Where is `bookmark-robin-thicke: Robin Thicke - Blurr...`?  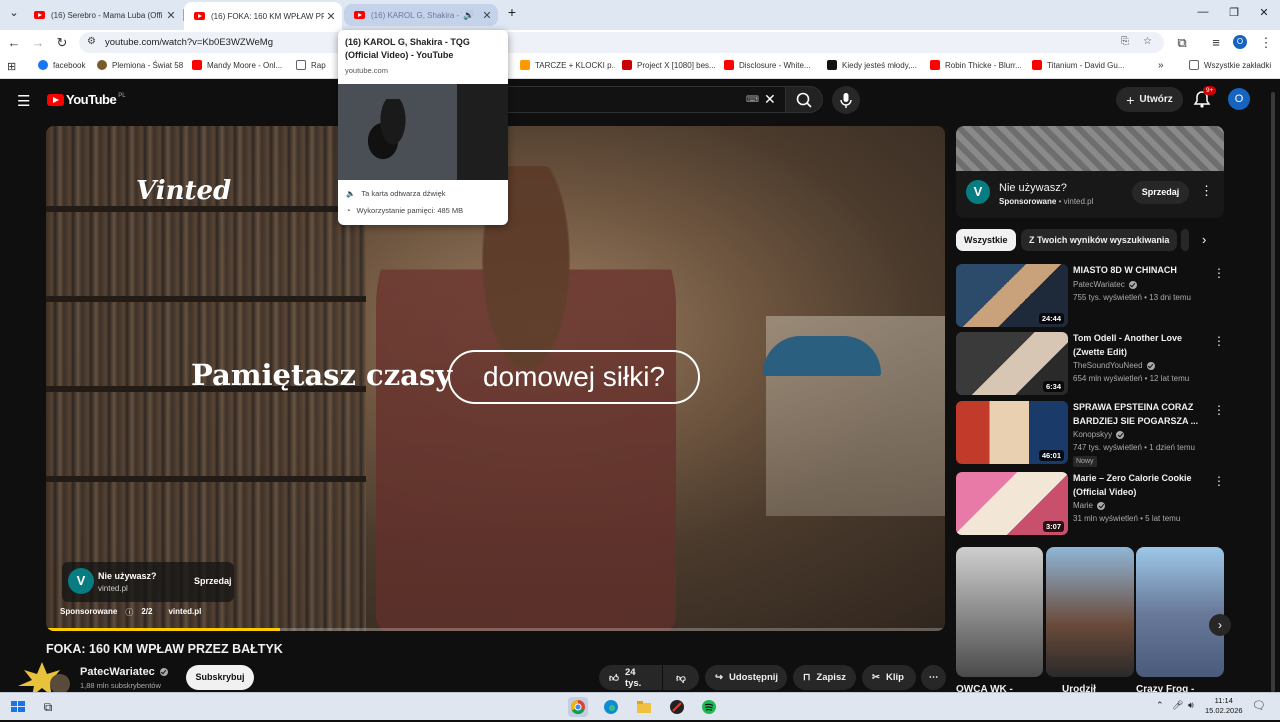
bookmark-robin-thicke: Robin Thicke - Blurr... is located at coordinates (977, 65).